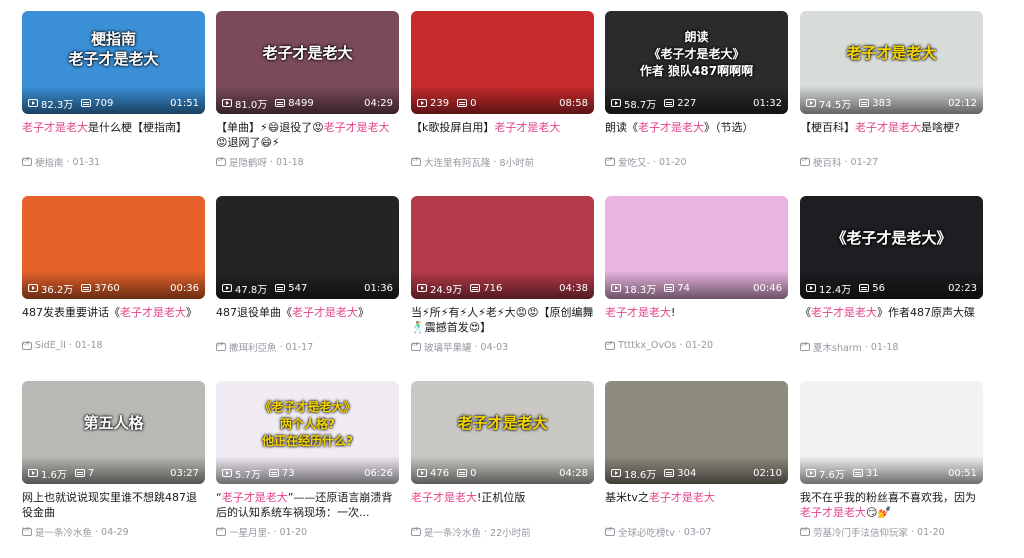  Describe the element at coordinates (502, 320) in the screenshot. I see `video-title: 当⚡所⚡有⚡人⚡老⚡大😡😡【原创编舞🕺震撼首发😍】` at that location.